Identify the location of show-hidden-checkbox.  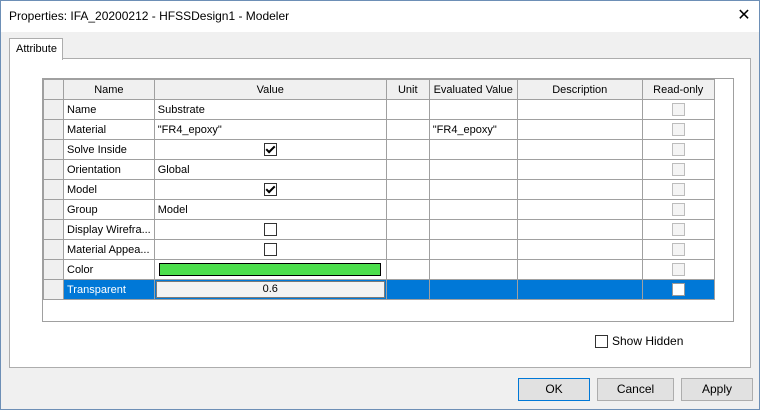
(601, 342).